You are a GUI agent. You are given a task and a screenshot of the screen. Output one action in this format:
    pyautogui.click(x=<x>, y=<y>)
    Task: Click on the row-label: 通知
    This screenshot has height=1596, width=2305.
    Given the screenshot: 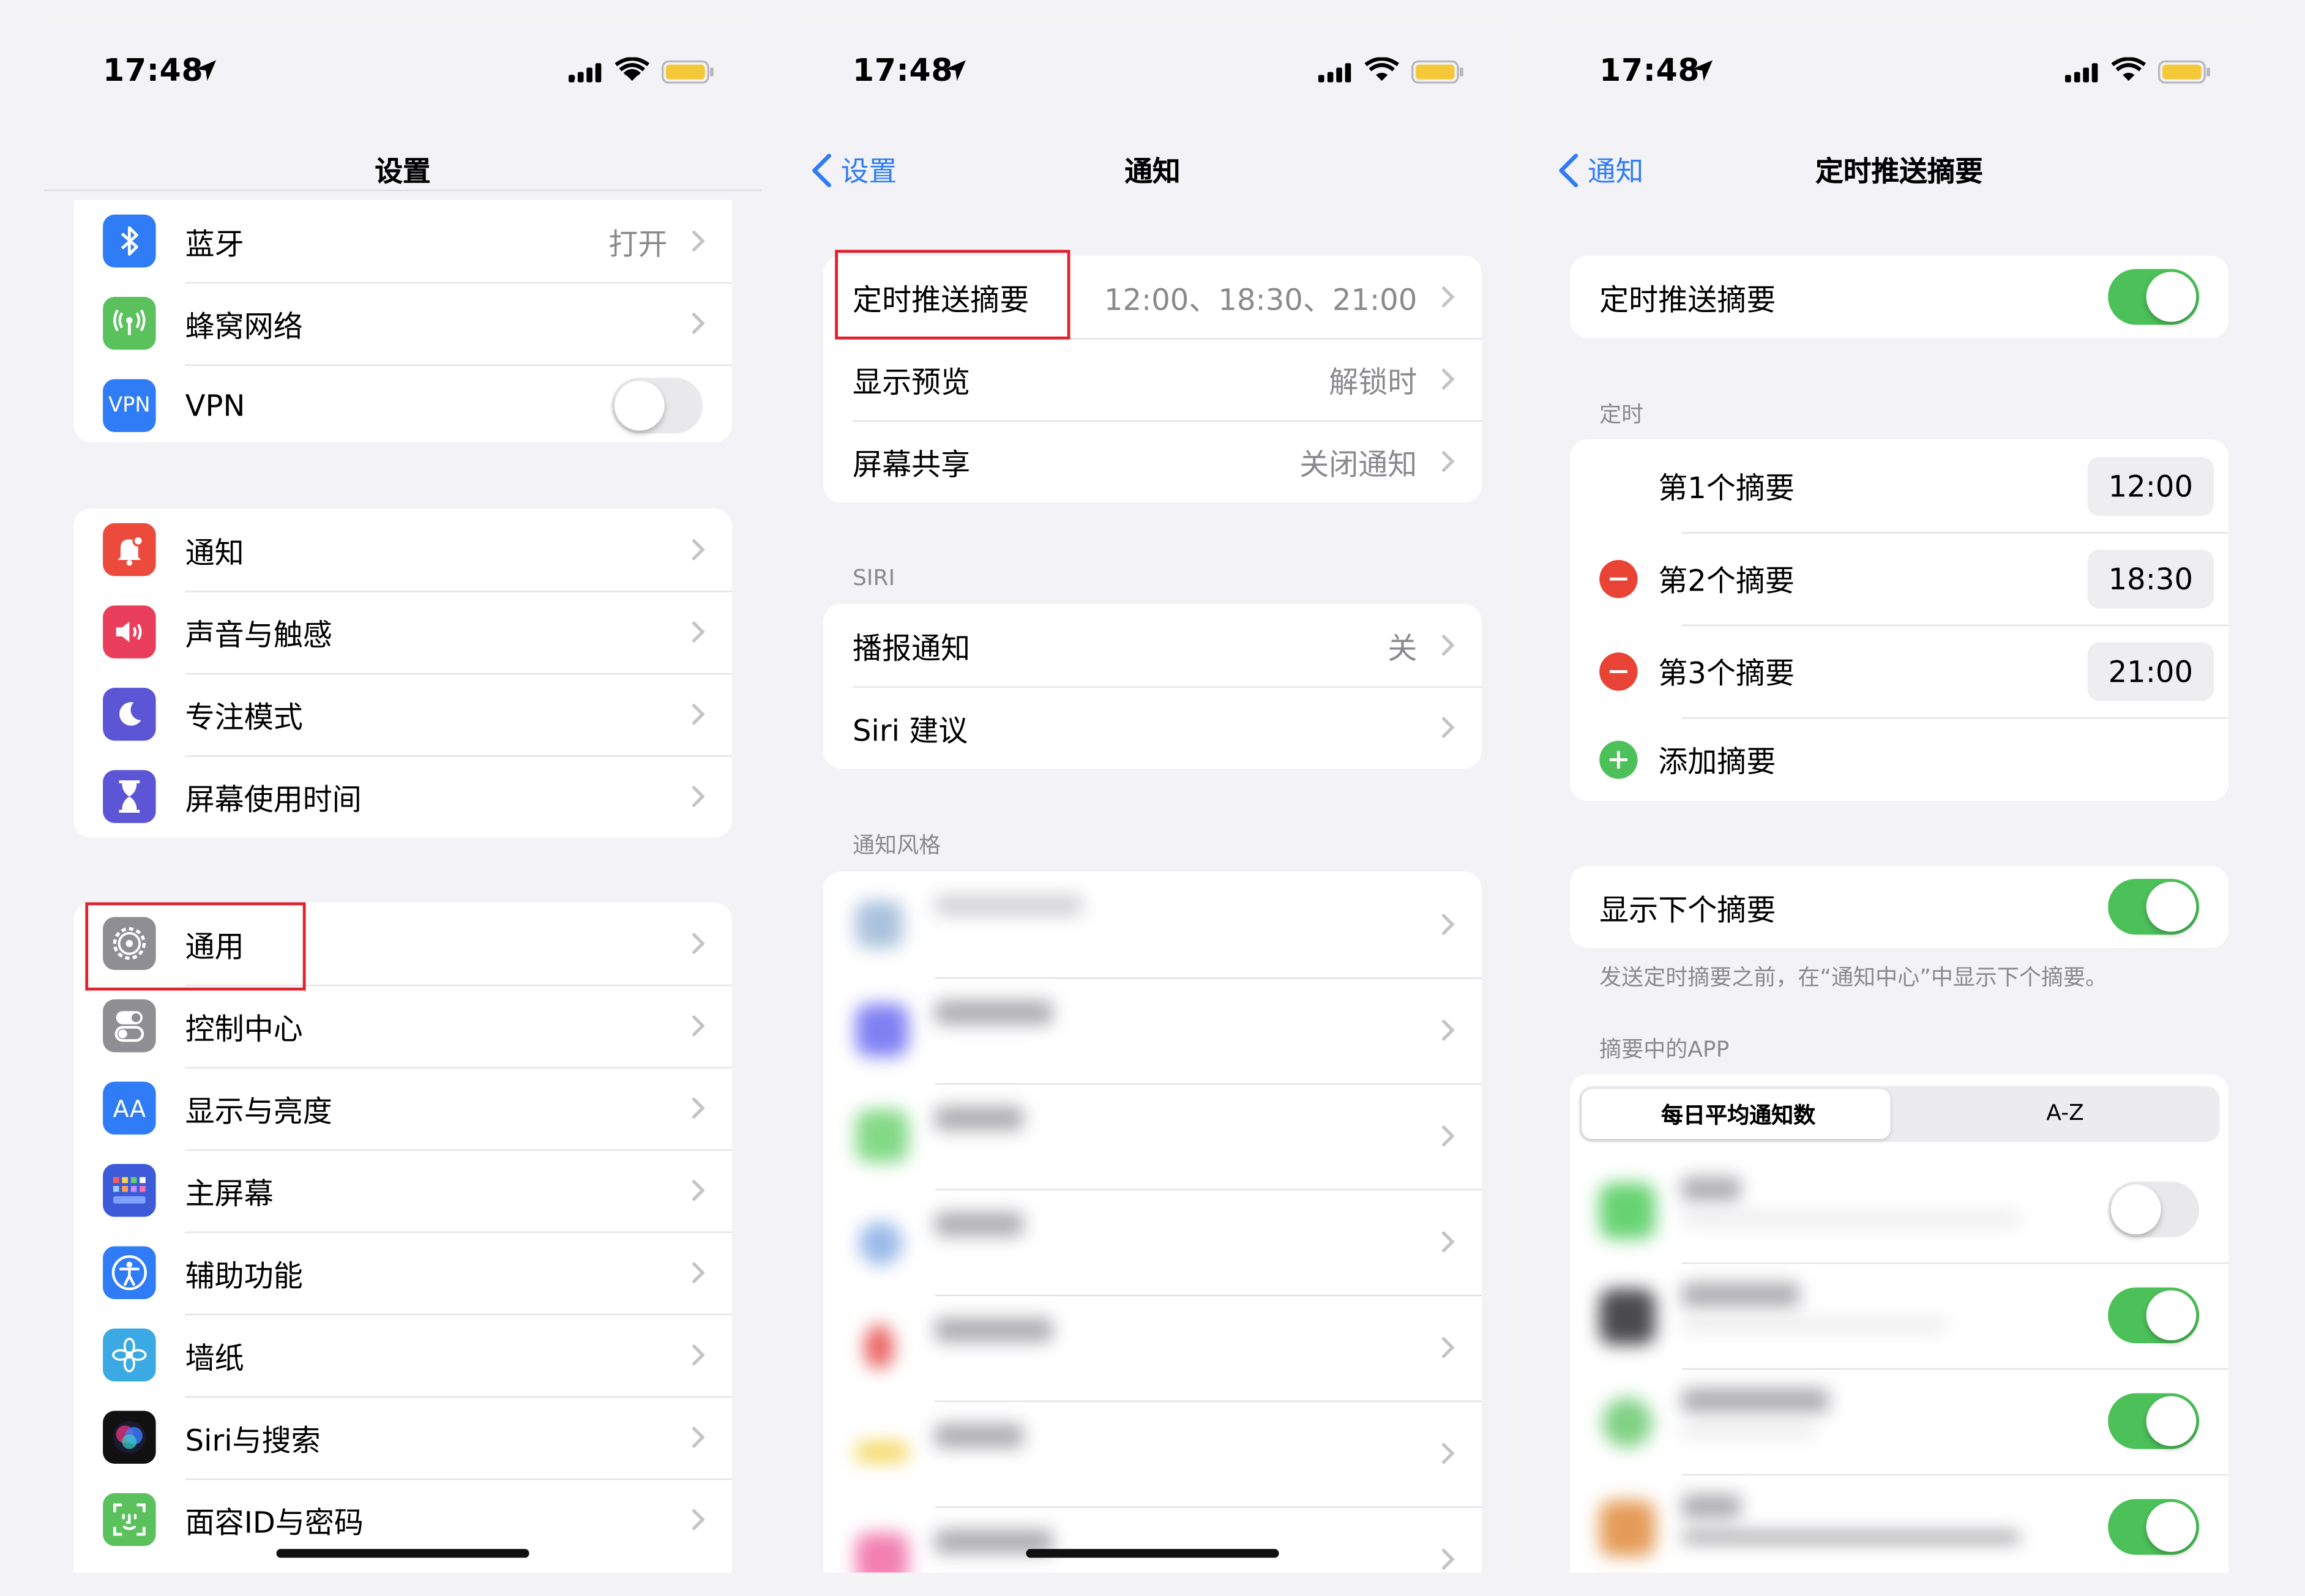 What is the action you would take?
    pyautogui.click(x=214, y=552)
    